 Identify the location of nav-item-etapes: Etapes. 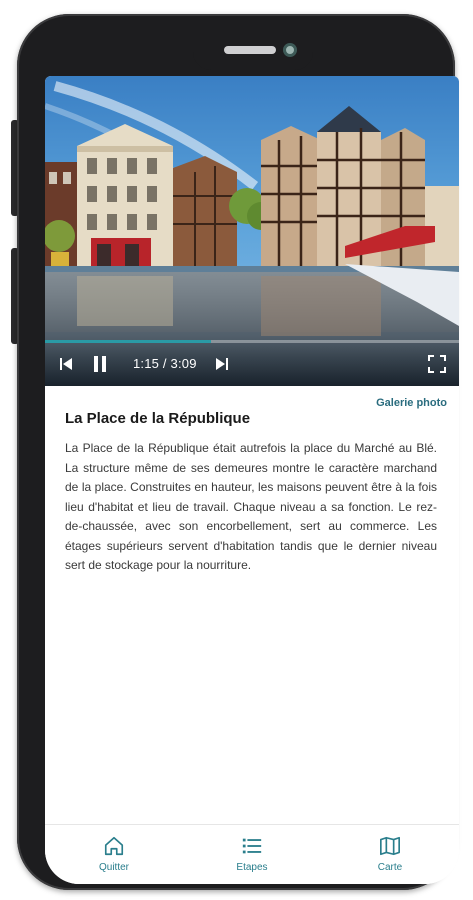
(252, 854).